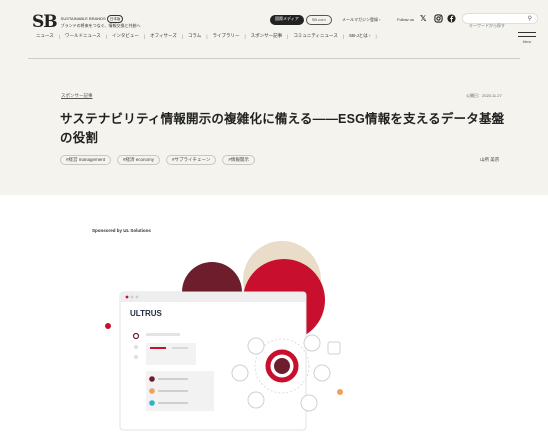 Image resolution: width=548 pixels, height=442 pixels. What do you see at coordinates (121, 230) in the screenshot?
I see `sponsor-label: Sponsored by UL Solutions` at bounding box center [121, 230].